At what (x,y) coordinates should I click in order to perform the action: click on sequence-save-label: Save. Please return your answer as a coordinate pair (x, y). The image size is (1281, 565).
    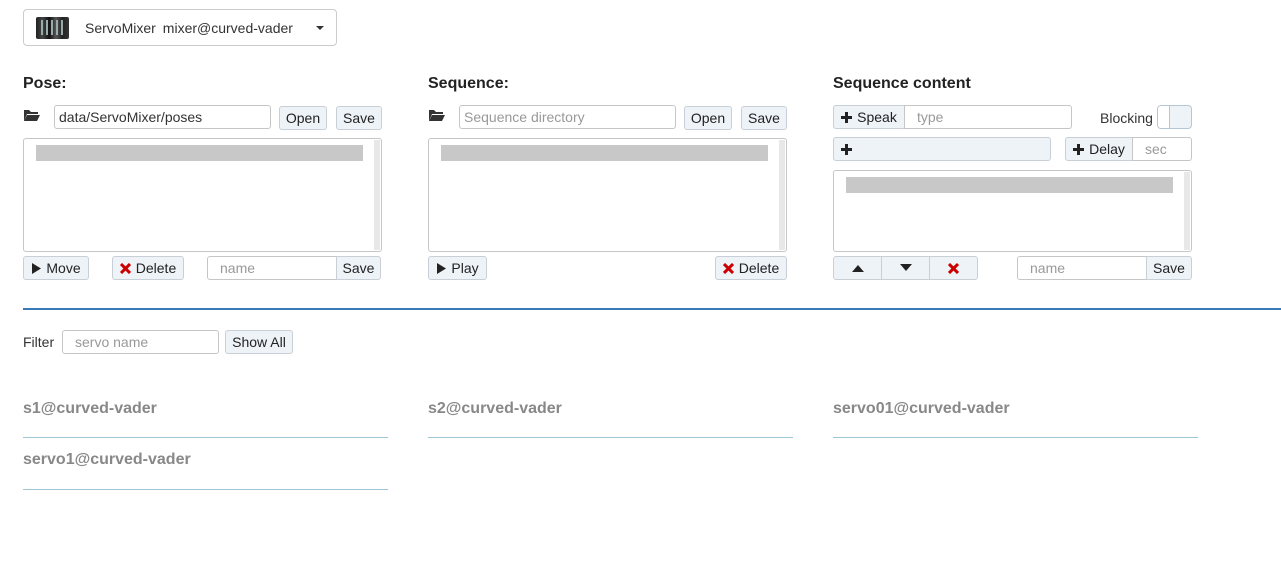
    Looking at the image, I should click on (764, 118).